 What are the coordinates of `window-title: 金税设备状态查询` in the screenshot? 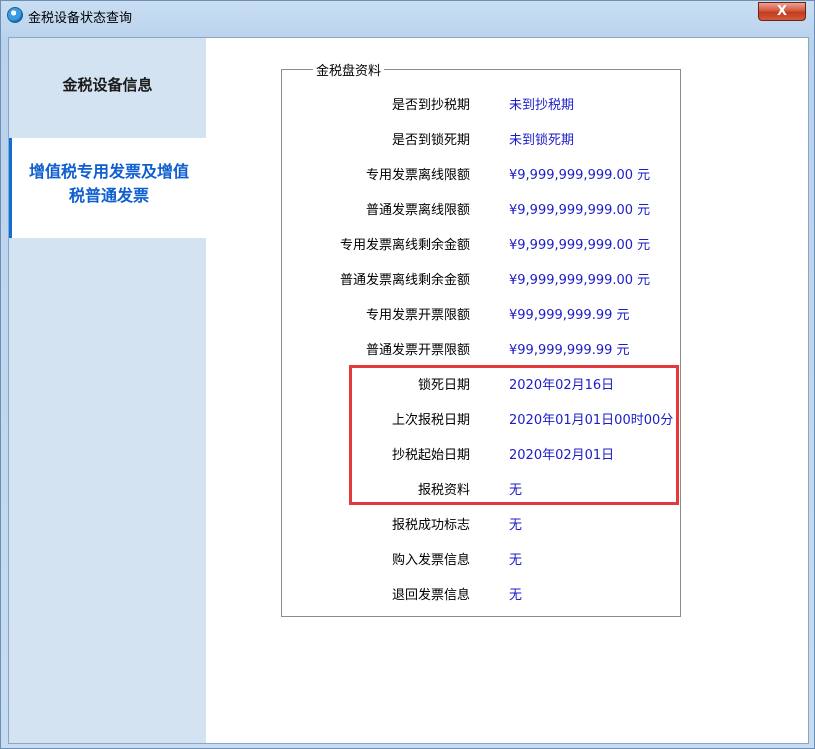 It's located at (80, 17).